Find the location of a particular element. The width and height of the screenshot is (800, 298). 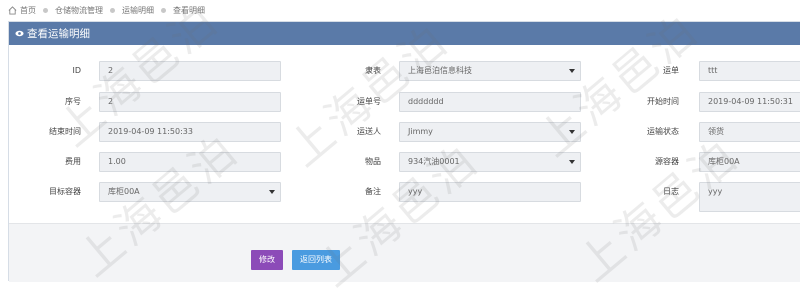

breadcrumb-warehouse: 仓储物流管理 is located at coordinates (79, 10).